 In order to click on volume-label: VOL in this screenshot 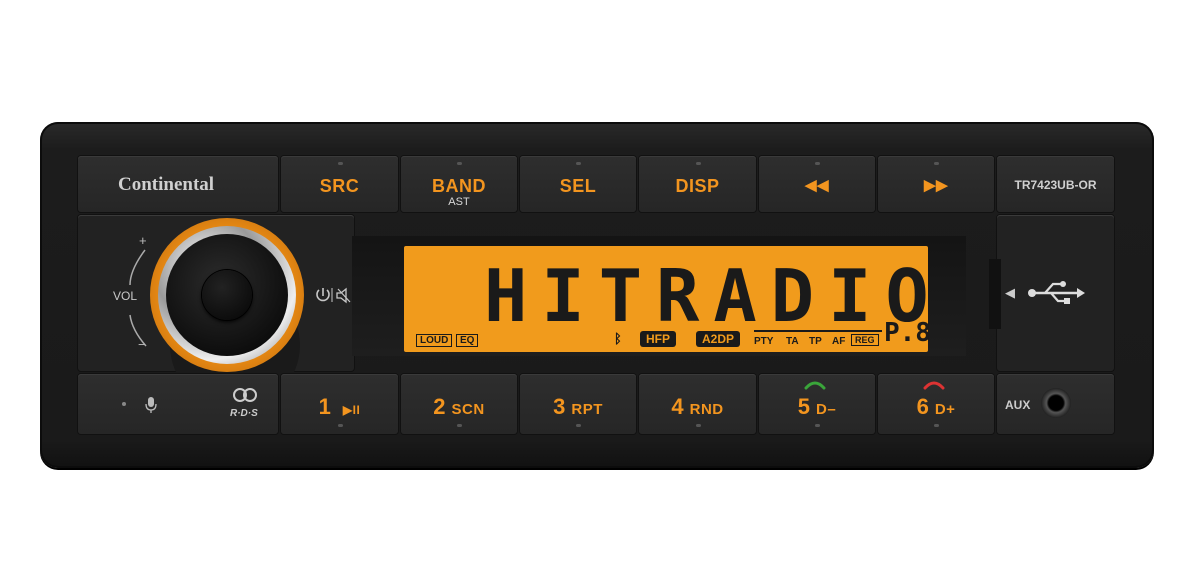, I will do `click(125, 296)`.